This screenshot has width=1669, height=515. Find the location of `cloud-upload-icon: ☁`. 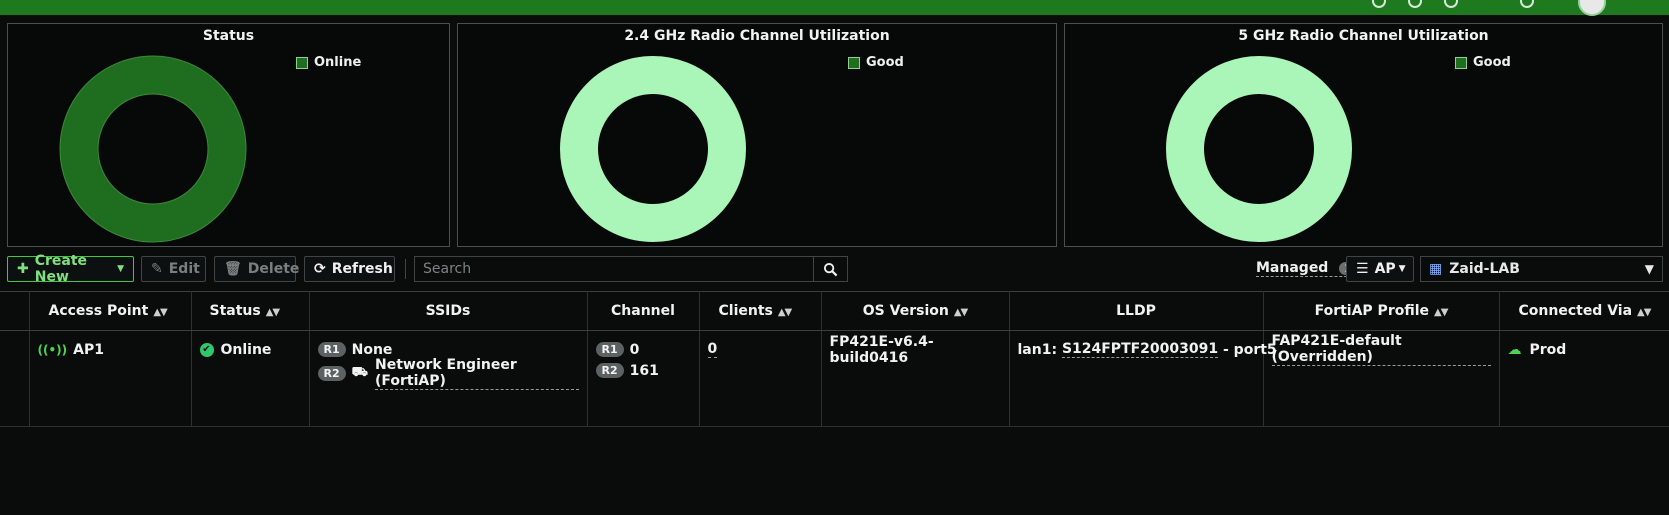

cloud-upload-icon: ☁ is located at coordinates (1514, 349).